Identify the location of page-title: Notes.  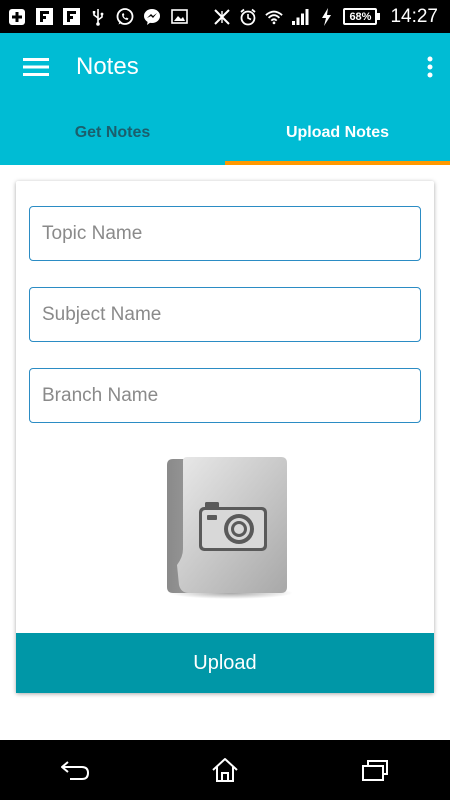
(107, 66).